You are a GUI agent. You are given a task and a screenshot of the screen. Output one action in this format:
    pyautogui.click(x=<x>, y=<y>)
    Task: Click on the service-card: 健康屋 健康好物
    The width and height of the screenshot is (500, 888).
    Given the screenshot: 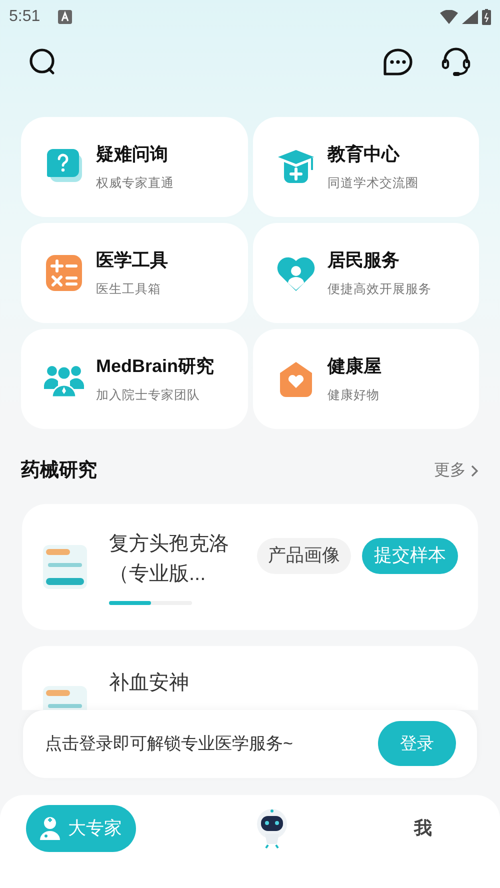 What is the action you would take?
    pyautogui.click(x=365, y=379)
    